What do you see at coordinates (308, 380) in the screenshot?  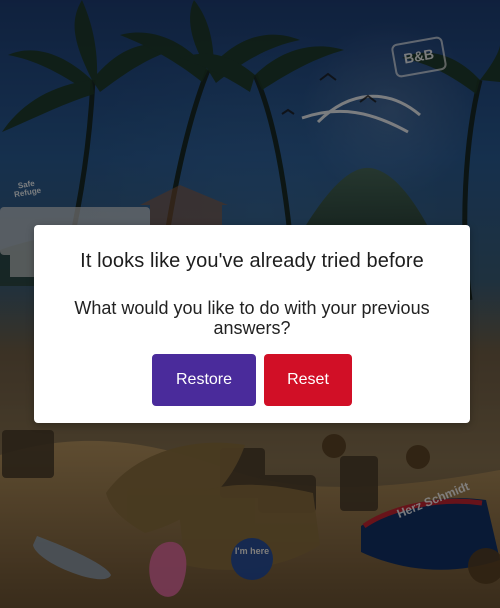 I see `reset-button: Reset` at bounding box center [308, 380].